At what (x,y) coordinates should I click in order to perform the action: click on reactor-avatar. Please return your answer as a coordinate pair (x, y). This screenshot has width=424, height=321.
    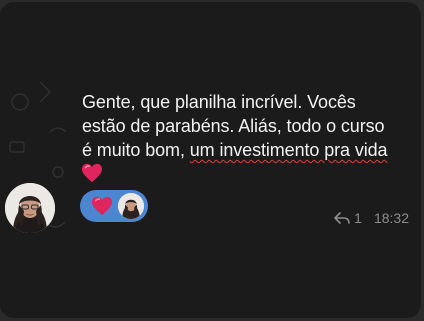
    Looking at the image, I should click on (131, 206).